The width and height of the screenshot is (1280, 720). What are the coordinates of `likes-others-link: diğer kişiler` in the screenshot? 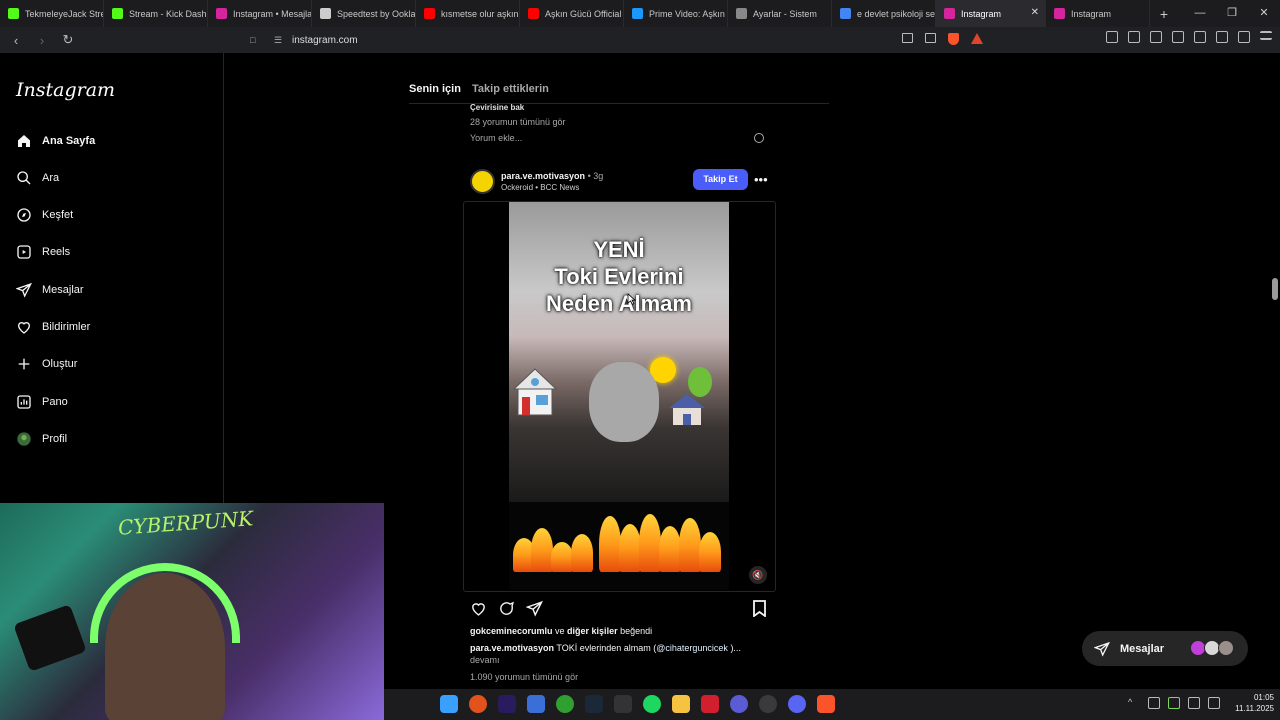 It's located at (592, 631).